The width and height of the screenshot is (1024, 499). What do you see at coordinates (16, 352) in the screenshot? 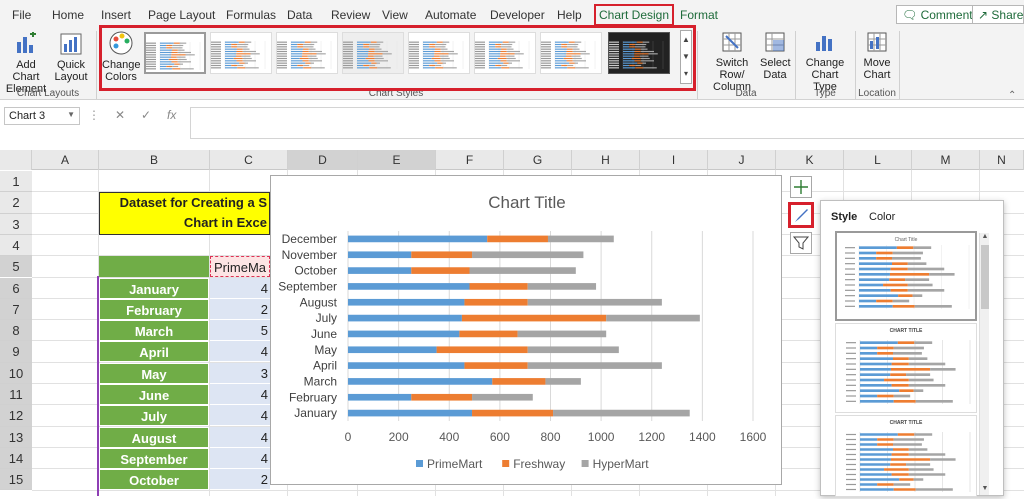
I see `row-header: 9` at bounding box center [16, 352].